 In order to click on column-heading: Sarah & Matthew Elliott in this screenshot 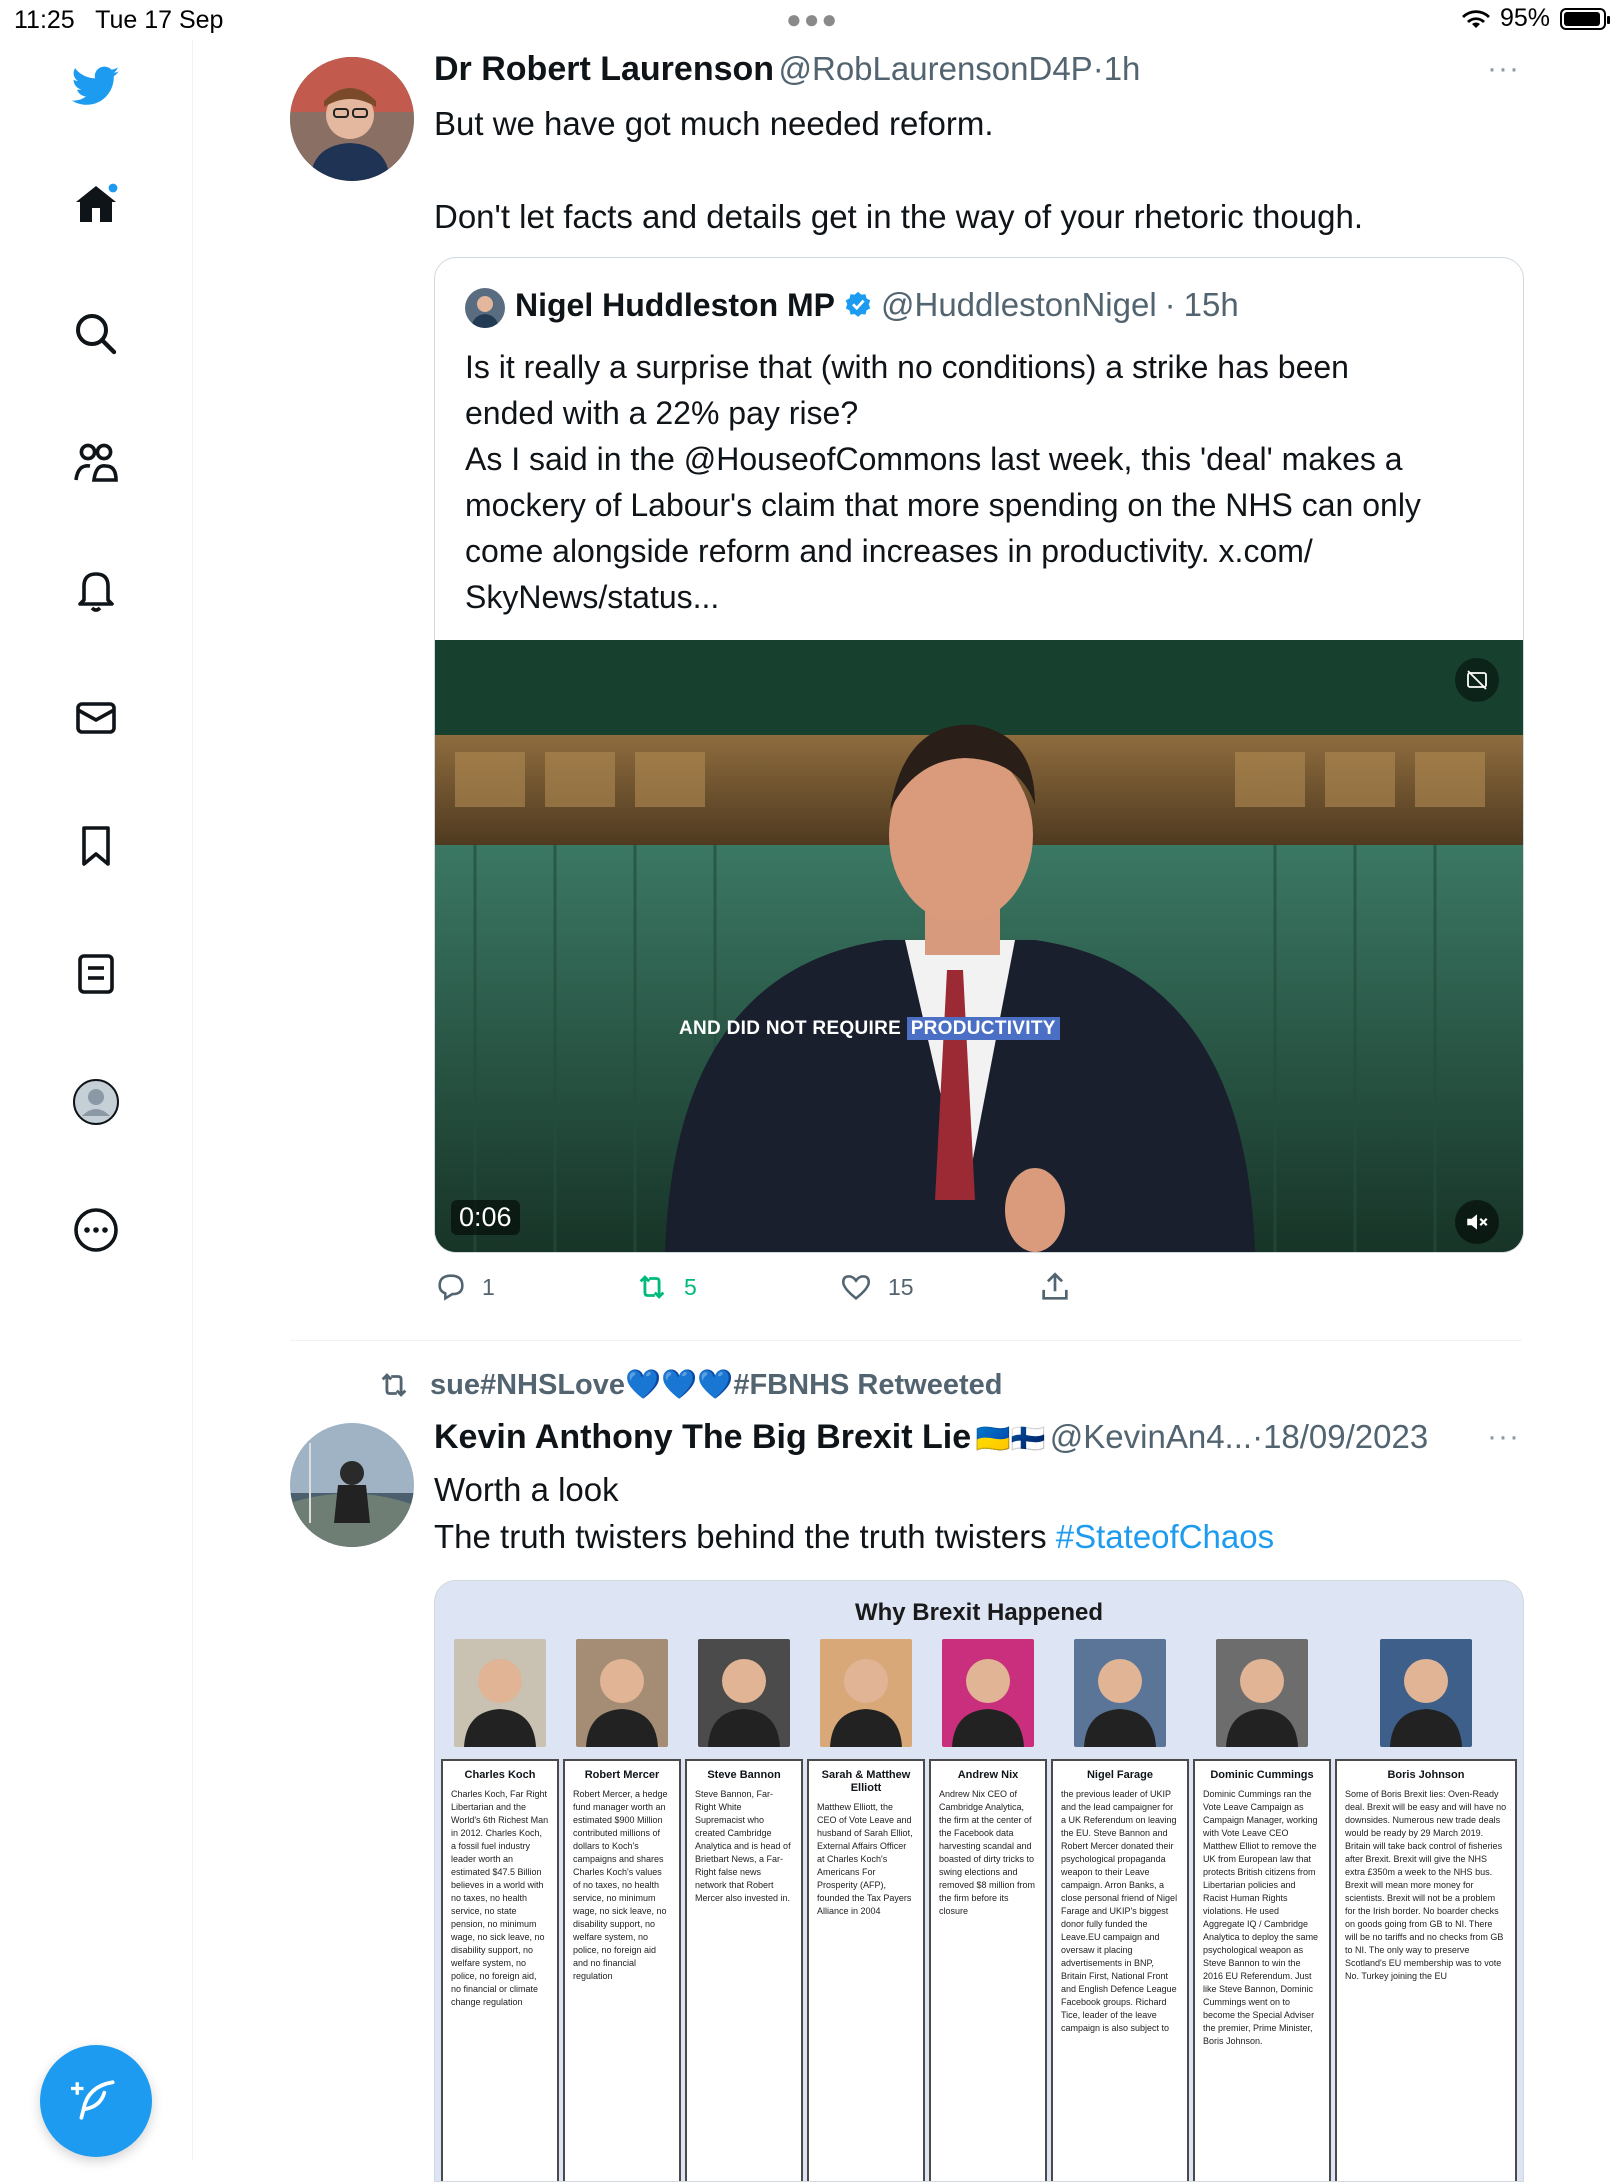, I will do `click(866, 1781)`.